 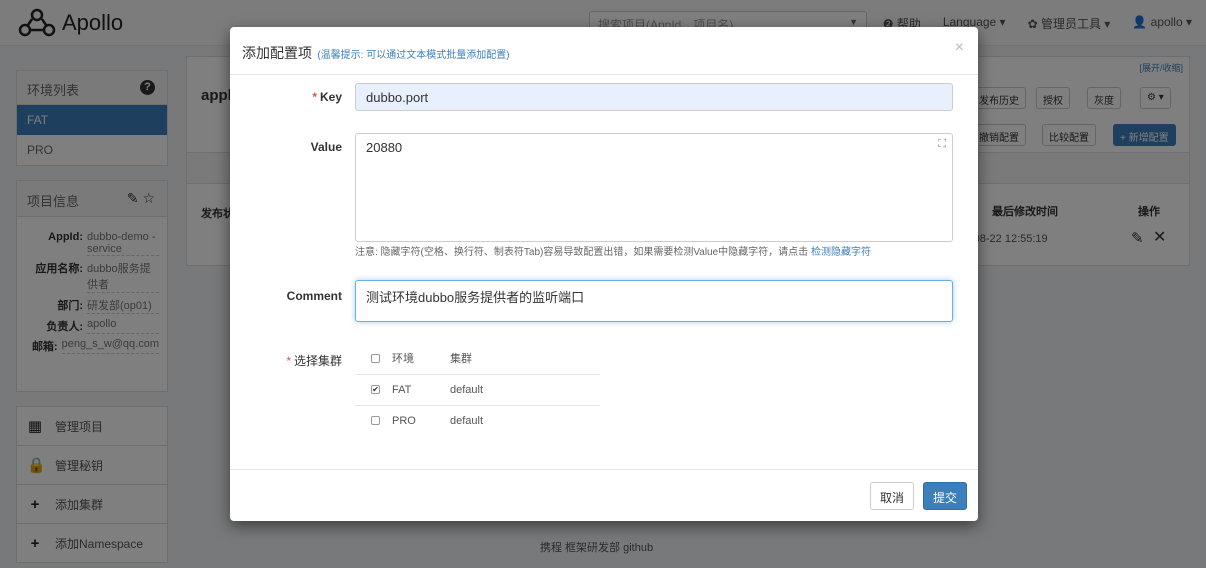 I want to click on modal-tip: (温馨提示: 可以通过文本模式批量添加配置), so click(x=413, y=55).